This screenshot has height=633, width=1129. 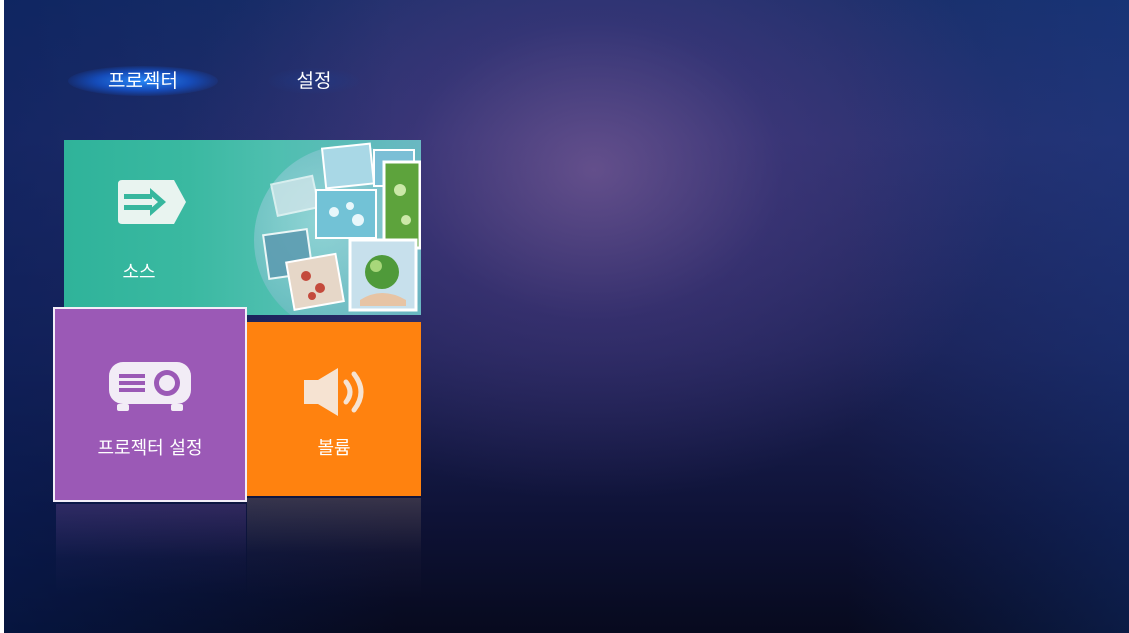 I want to click on projector-settings-tile: 프로젝터 설정, so click(x=150, y=404).